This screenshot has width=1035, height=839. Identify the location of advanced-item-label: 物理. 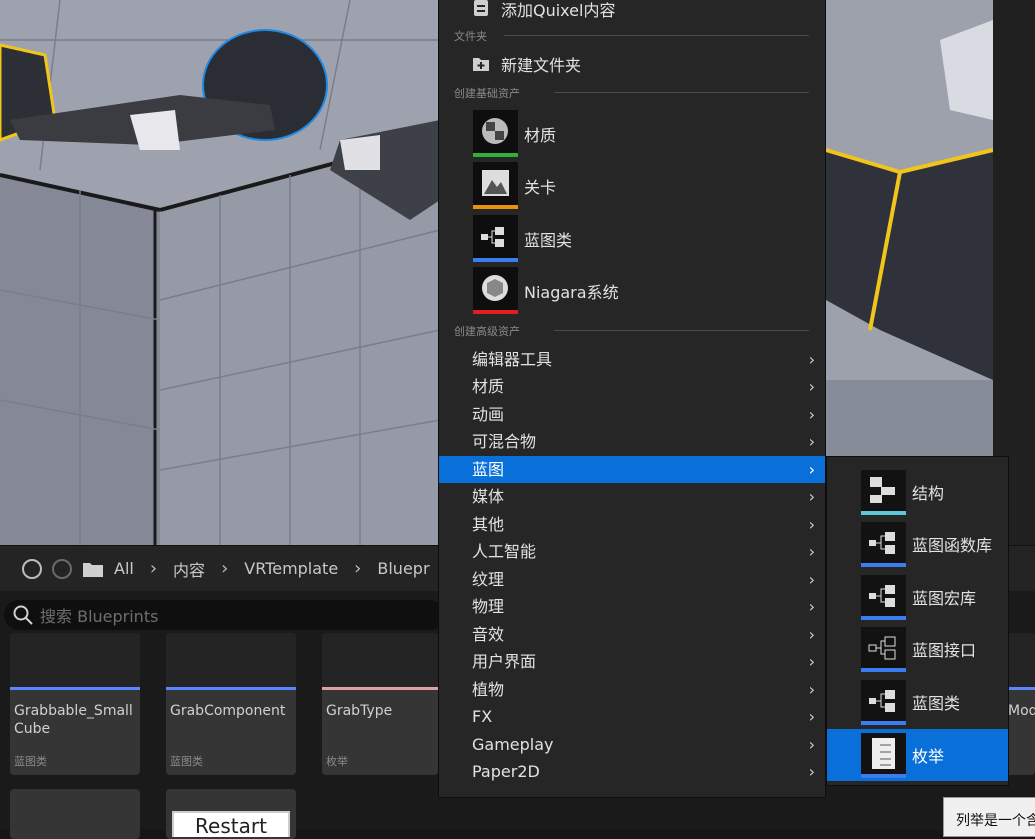
(488, 606).